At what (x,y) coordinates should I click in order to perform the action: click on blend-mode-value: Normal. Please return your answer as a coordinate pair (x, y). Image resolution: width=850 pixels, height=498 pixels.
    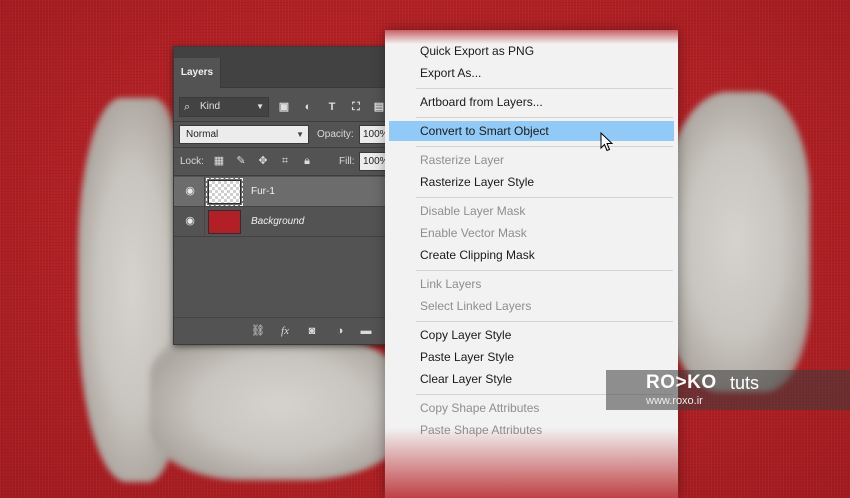
    Looking at the image, I should click on (202, 134).